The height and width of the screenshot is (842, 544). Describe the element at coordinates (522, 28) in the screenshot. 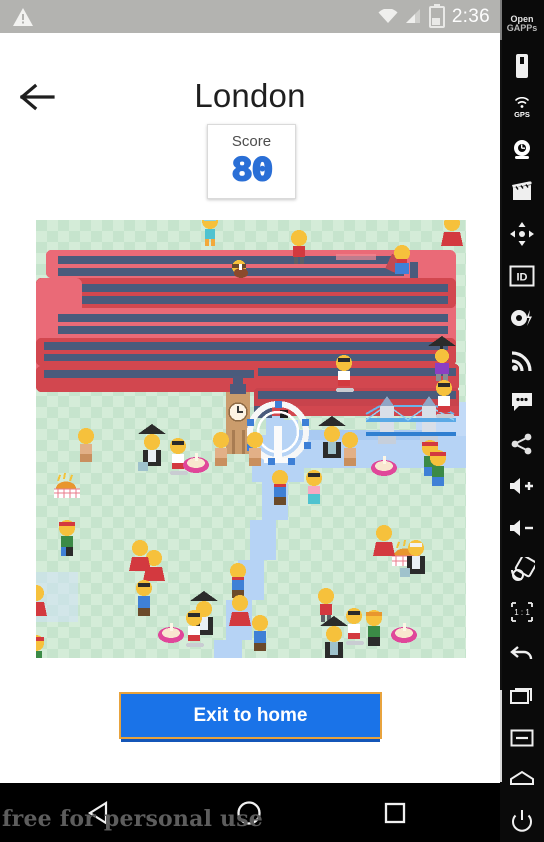

I see `opengapps-logo-line2: GAPPs` at that location.